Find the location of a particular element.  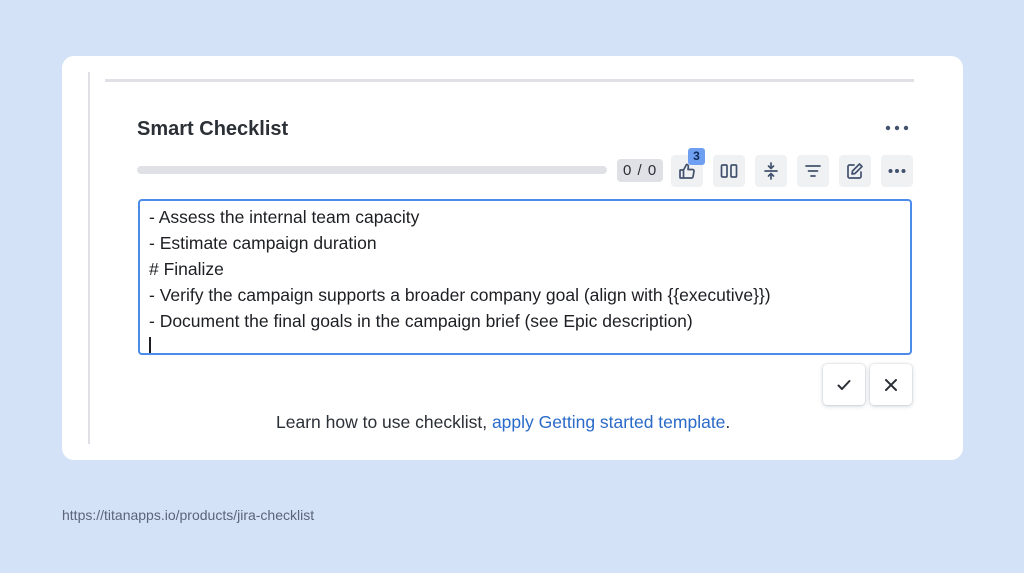

cancel-button is located at coordinates (891, 384).